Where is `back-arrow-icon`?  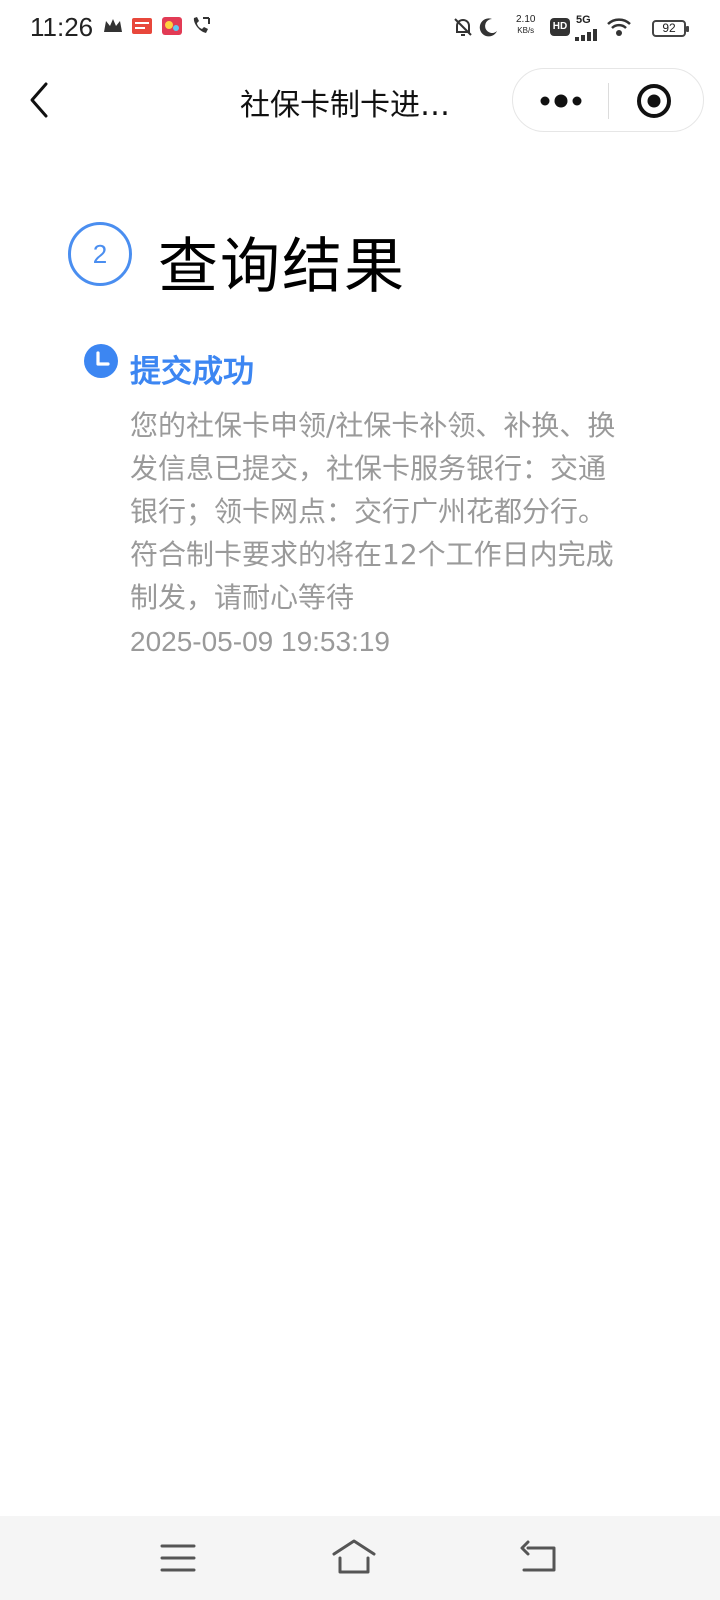
back-arrow-icon is located at coordinates (538, 1556).